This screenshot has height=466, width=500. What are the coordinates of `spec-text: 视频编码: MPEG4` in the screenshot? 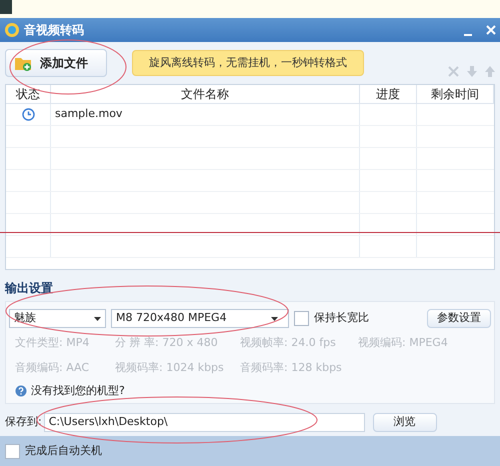 It's located at (403, 343).